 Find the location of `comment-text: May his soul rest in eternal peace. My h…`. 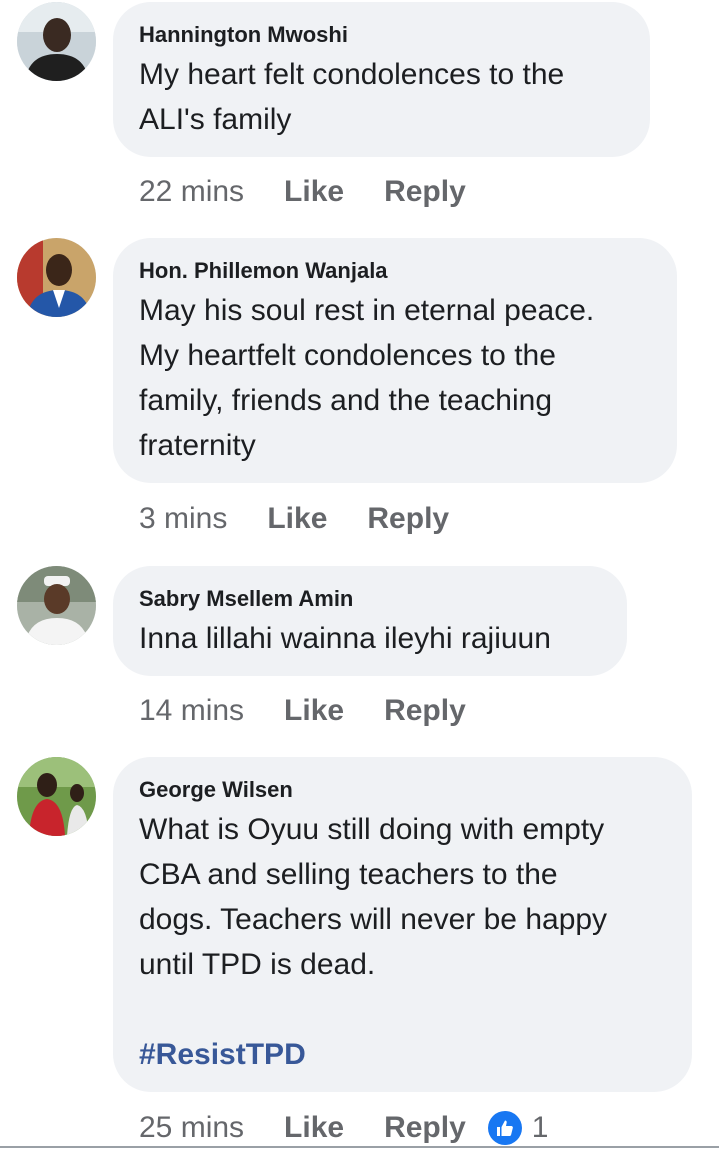

comment-text: May his soul rest in eternal peace. My h… is located at coordinates (367, 378).